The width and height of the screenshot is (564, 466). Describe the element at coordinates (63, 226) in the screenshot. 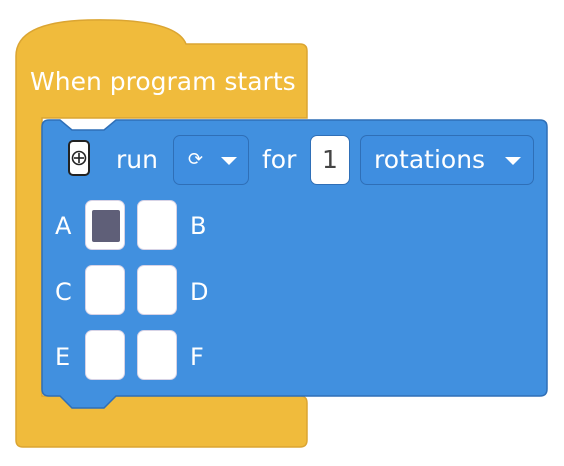

I see `port-label-a: A` at that location.